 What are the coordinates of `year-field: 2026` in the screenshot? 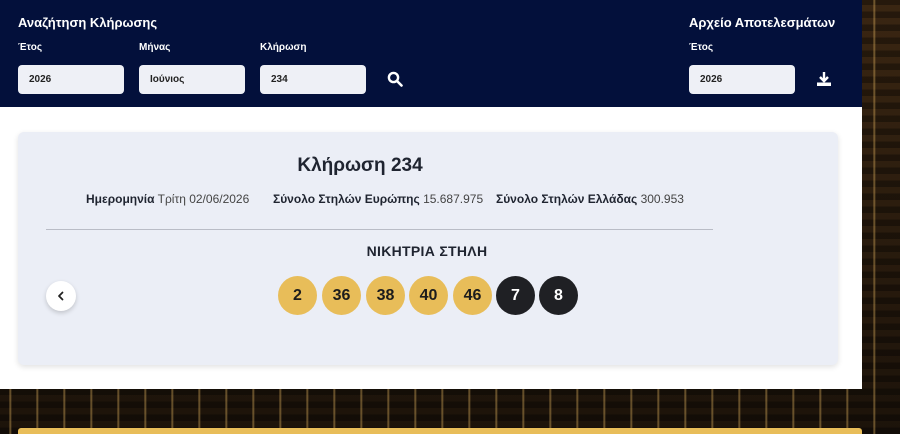 It's located at (71, 79).